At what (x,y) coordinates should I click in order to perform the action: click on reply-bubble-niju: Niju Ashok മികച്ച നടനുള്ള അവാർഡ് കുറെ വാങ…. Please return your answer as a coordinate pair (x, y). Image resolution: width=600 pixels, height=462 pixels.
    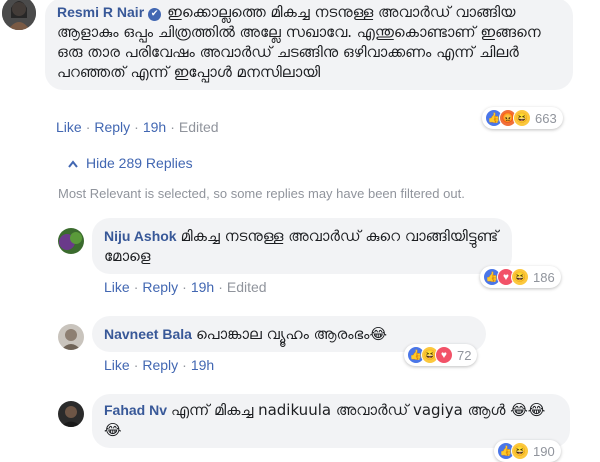
    Looking at the image, I should click on (302, 246).